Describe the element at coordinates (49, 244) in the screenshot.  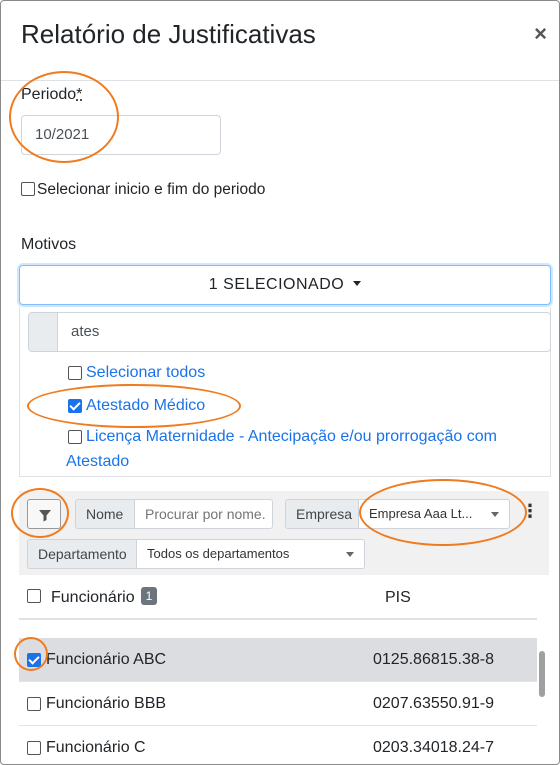
I see `motivos-label: Motivos` at that location.